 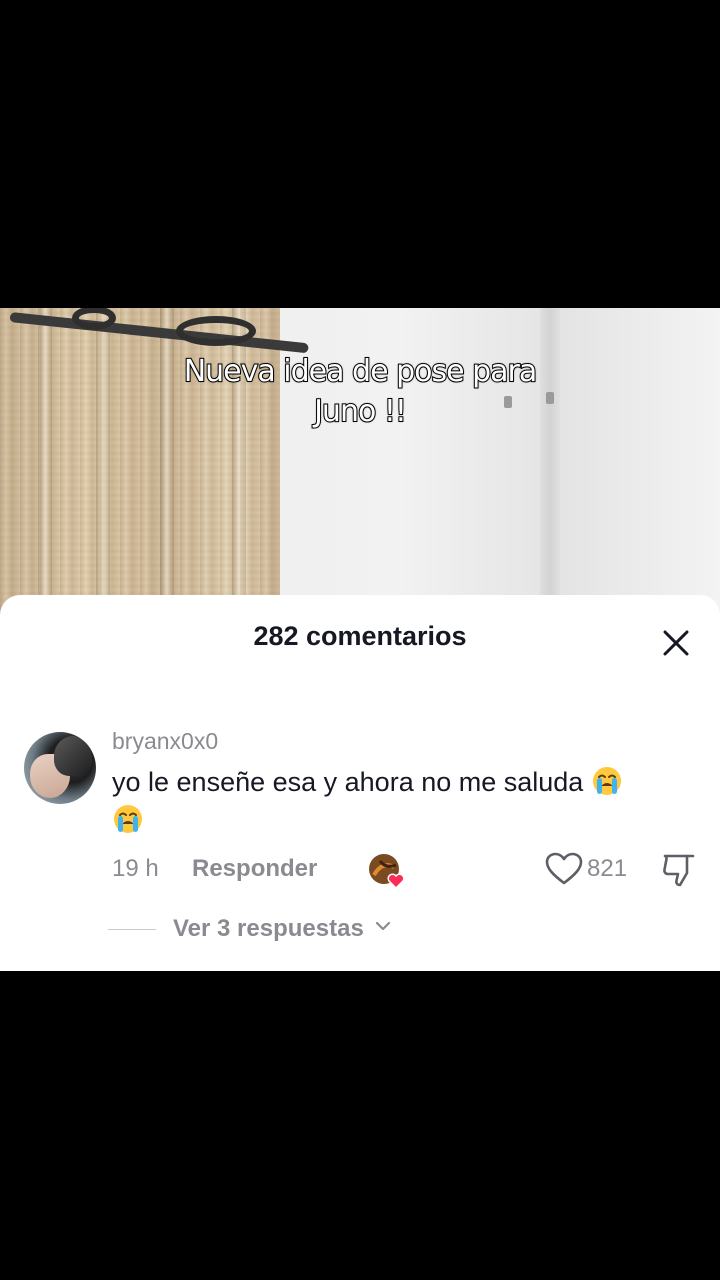 What do you see at coordinates (254, 869) in the screenshot?
I see `reply-button: Responder` at bounding box center [254, 869].